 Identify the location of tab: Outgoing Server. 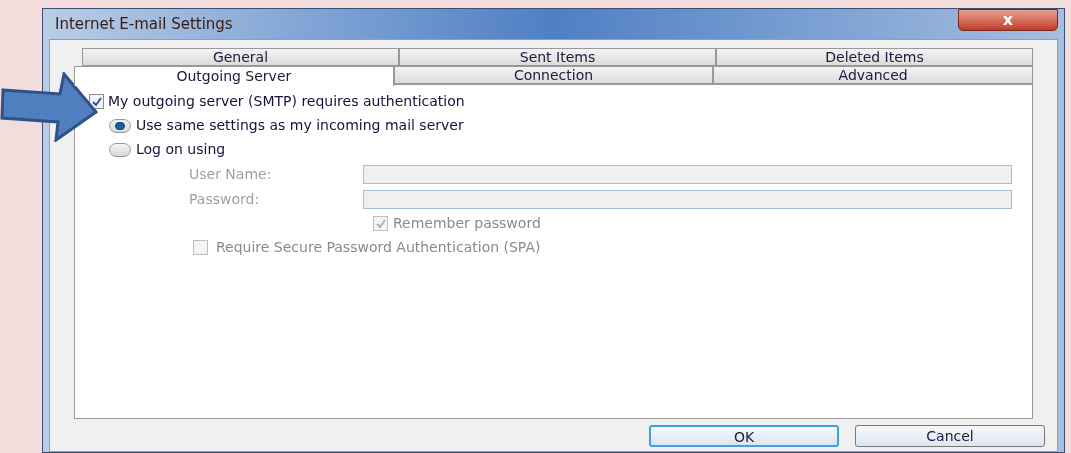
(234, 76).